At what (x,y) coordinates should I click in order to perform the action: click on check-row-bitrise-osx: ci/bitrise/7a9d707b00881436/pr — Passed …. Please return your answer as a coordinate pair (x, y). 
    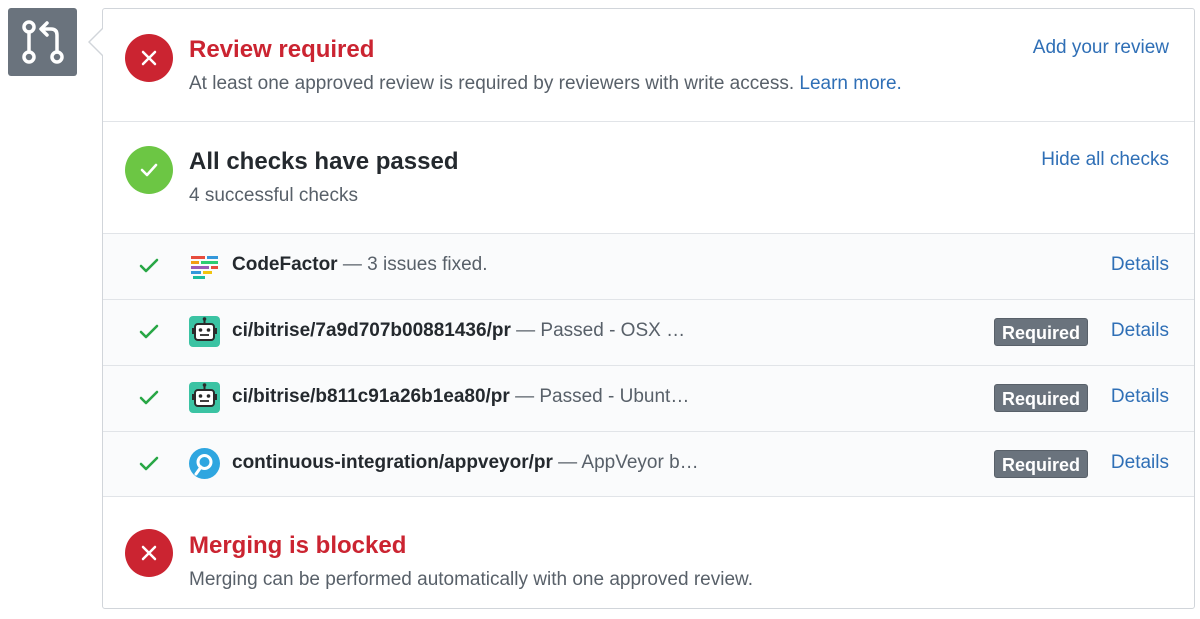
    Looking at the image, I should click on (648, 333).